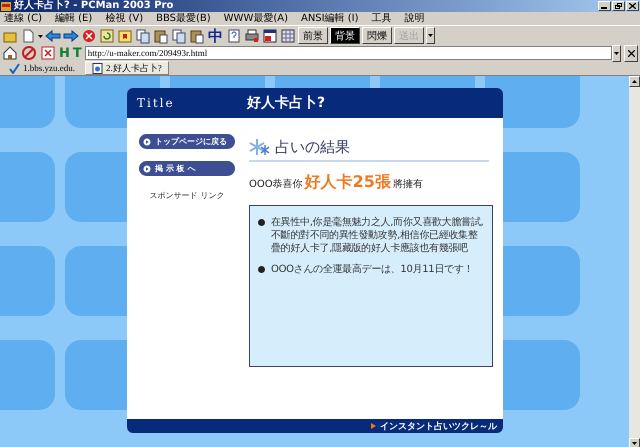  What do you see at coordinates (256, 18) in the screenshot?
I see `menu-item: WWW最愛(A)` at bounding box center [256, 18].